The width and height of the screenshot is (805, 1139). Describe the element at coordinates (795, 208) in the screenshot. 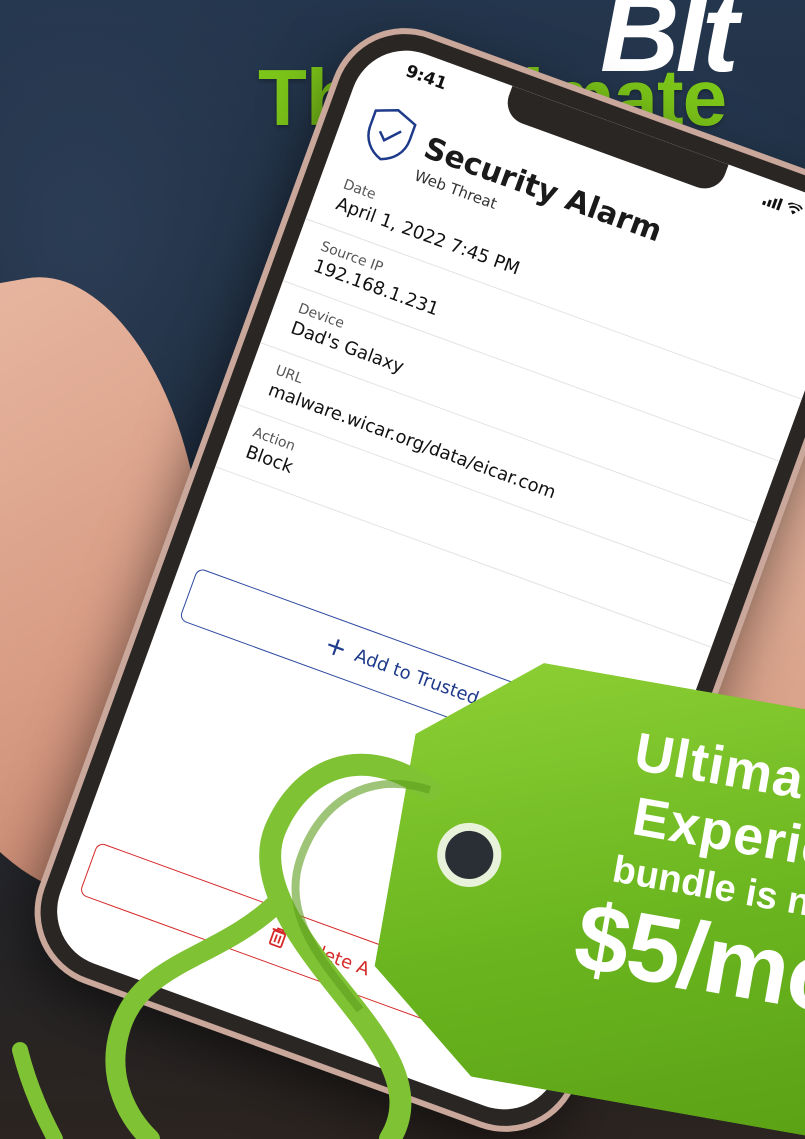

I see `wifi-icon` at that location.